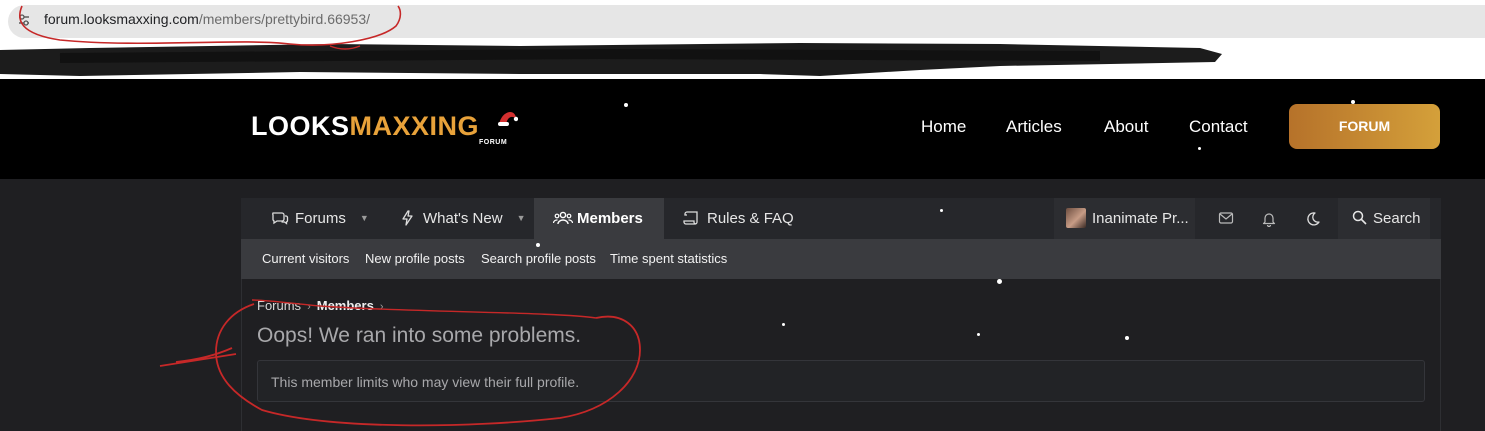  What do you see at coordinates (943, 127) in the screenshot?
I see `header-link-home: Home` at bounding box center [943, 127].